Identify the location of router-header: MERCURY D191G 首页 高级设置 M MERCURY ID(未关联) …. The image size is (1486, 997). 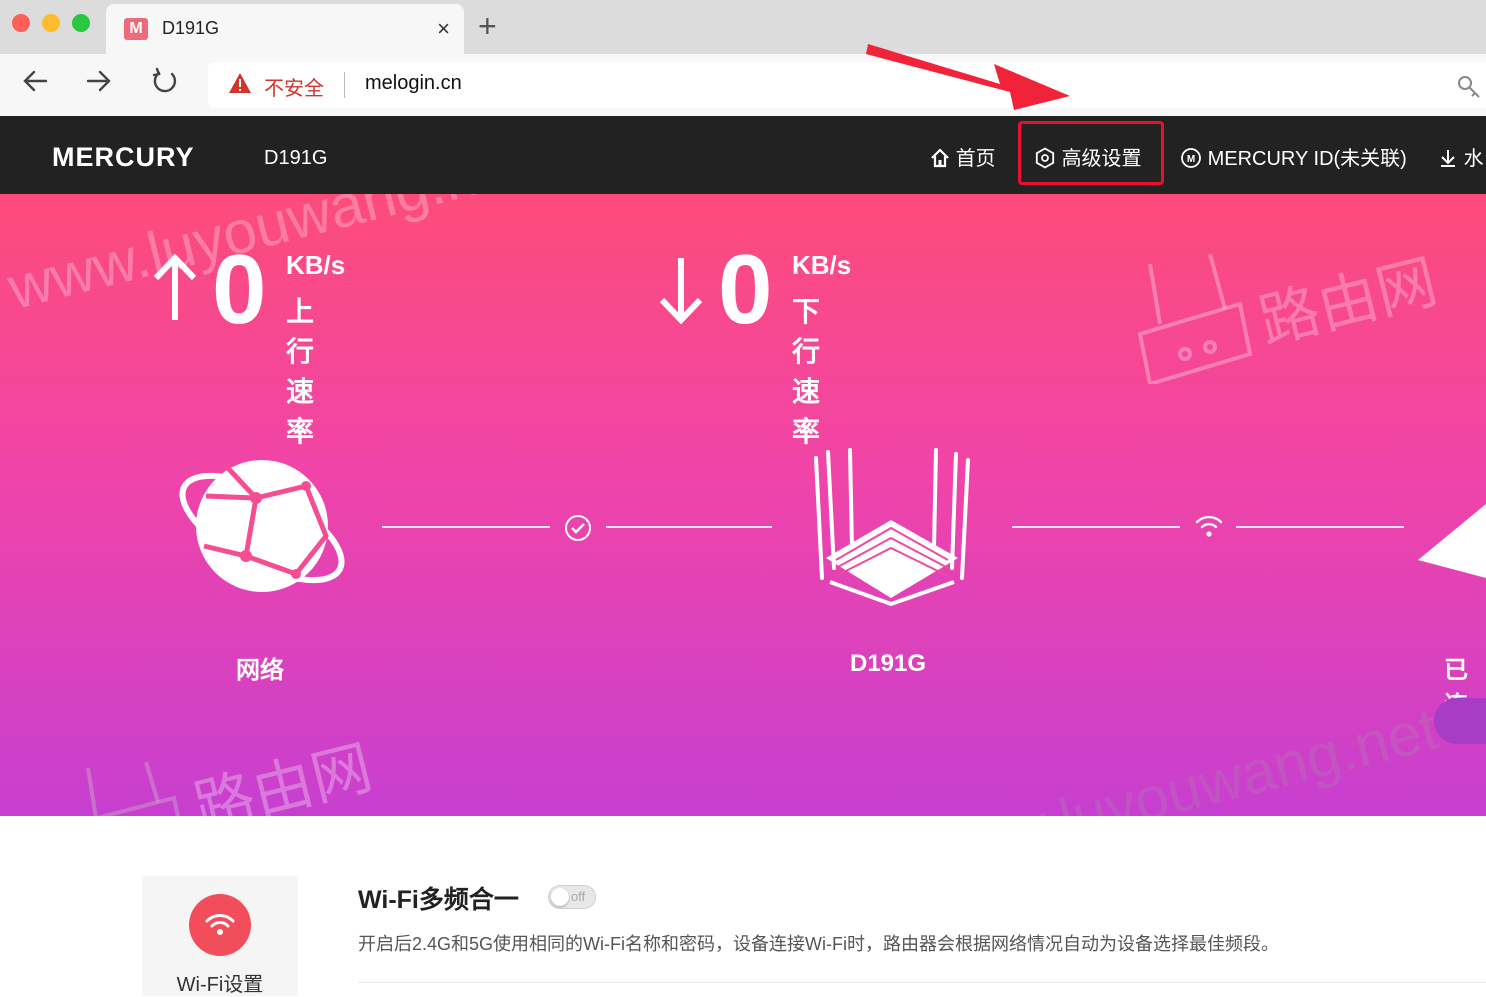
(743, 155).